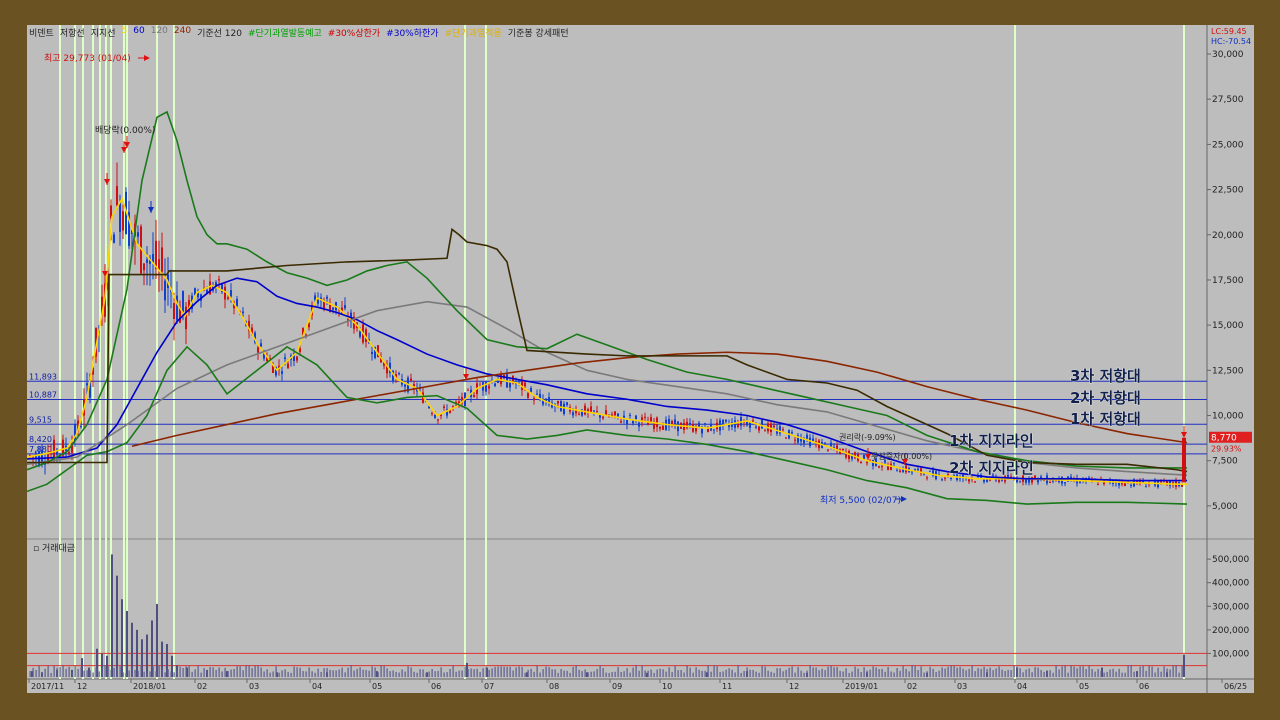 This screenshot has width=1280, height=720. What do you see at coordinates (103, 33) in the screenshot?
I see `legend-item-2: 지지선` at bounding box center [103, 33].